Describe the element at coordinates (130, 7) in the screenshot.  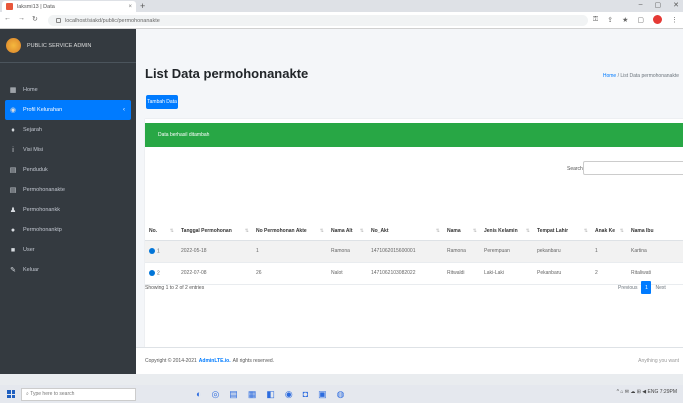
I see `tab-close-button: ×` at that location.